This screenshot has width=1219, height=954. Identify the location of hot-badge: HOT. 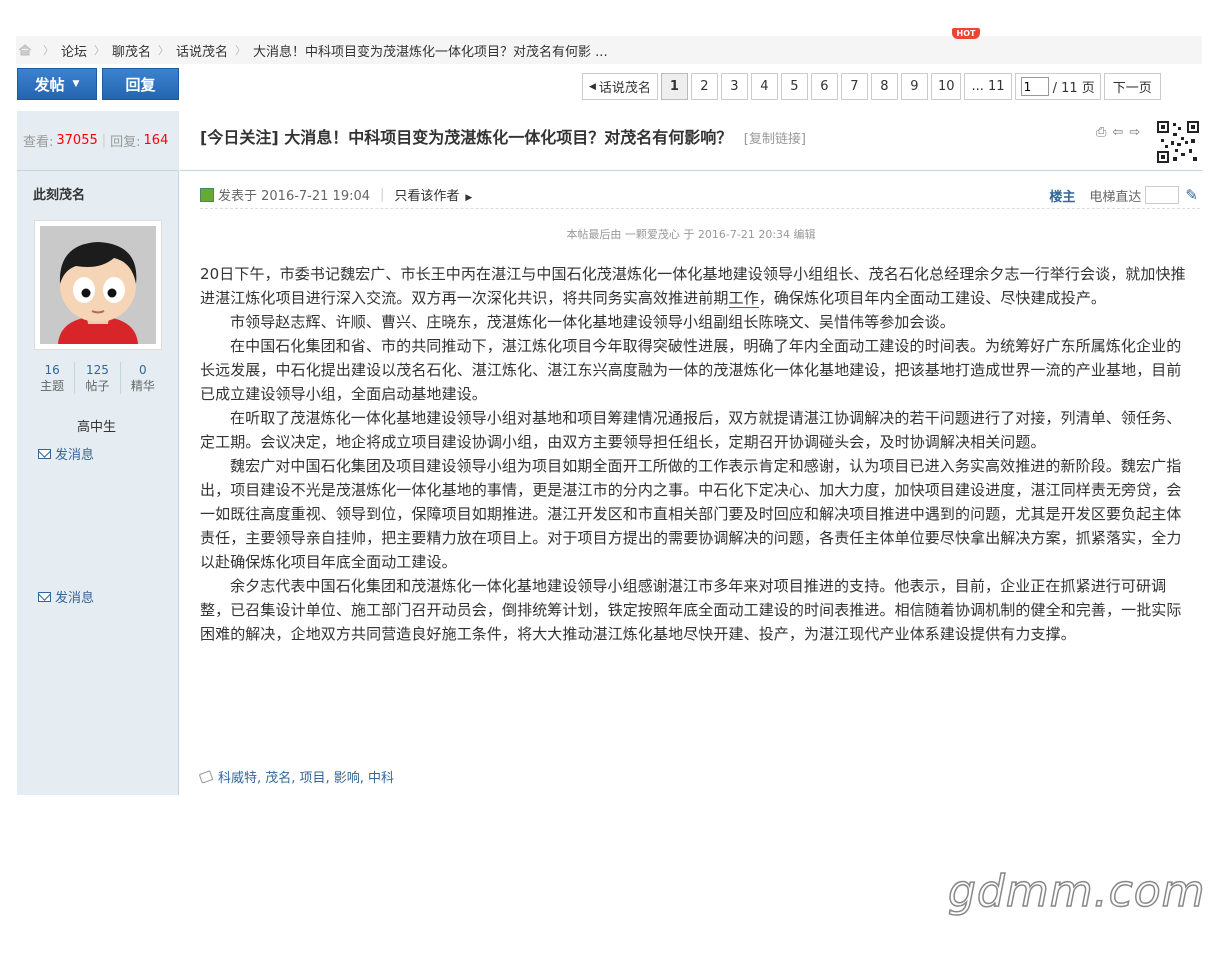
(966, 33).